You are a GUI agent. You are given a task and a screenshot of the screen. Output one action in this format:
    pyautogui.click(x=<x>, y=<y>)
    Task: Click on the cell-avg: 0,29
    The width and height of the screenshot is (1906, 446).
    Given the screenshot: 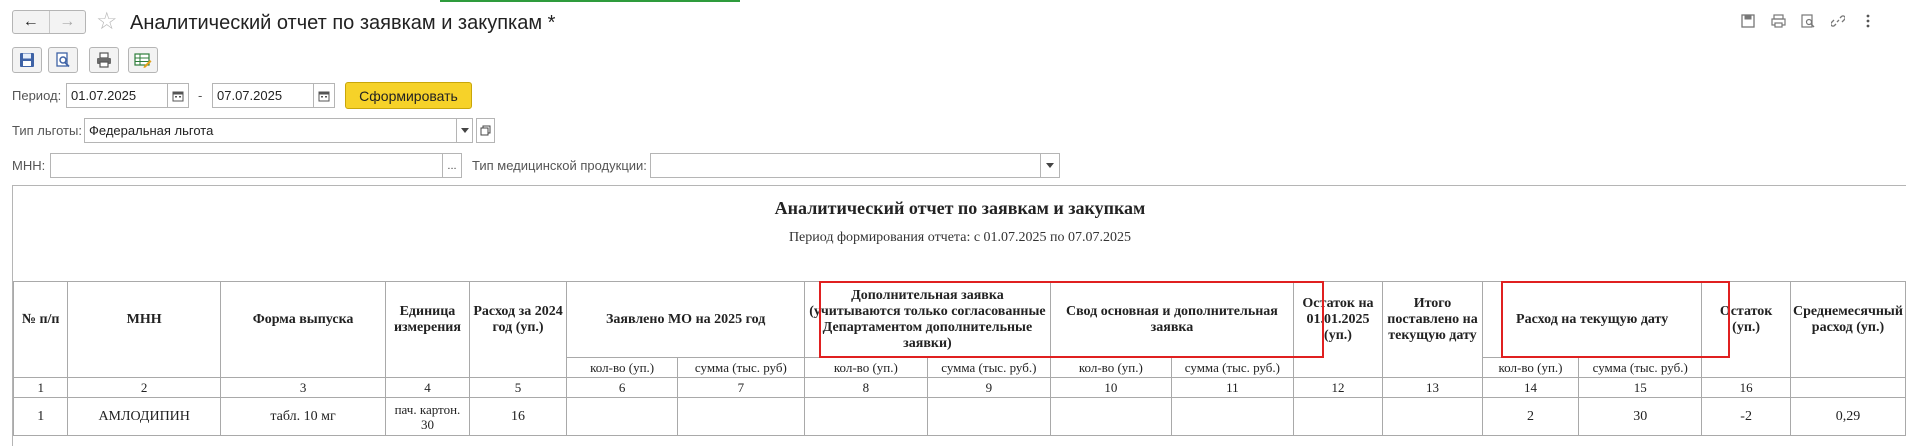 What is the action you would take?
    pyautogui.click(x=1847, y=416)
    